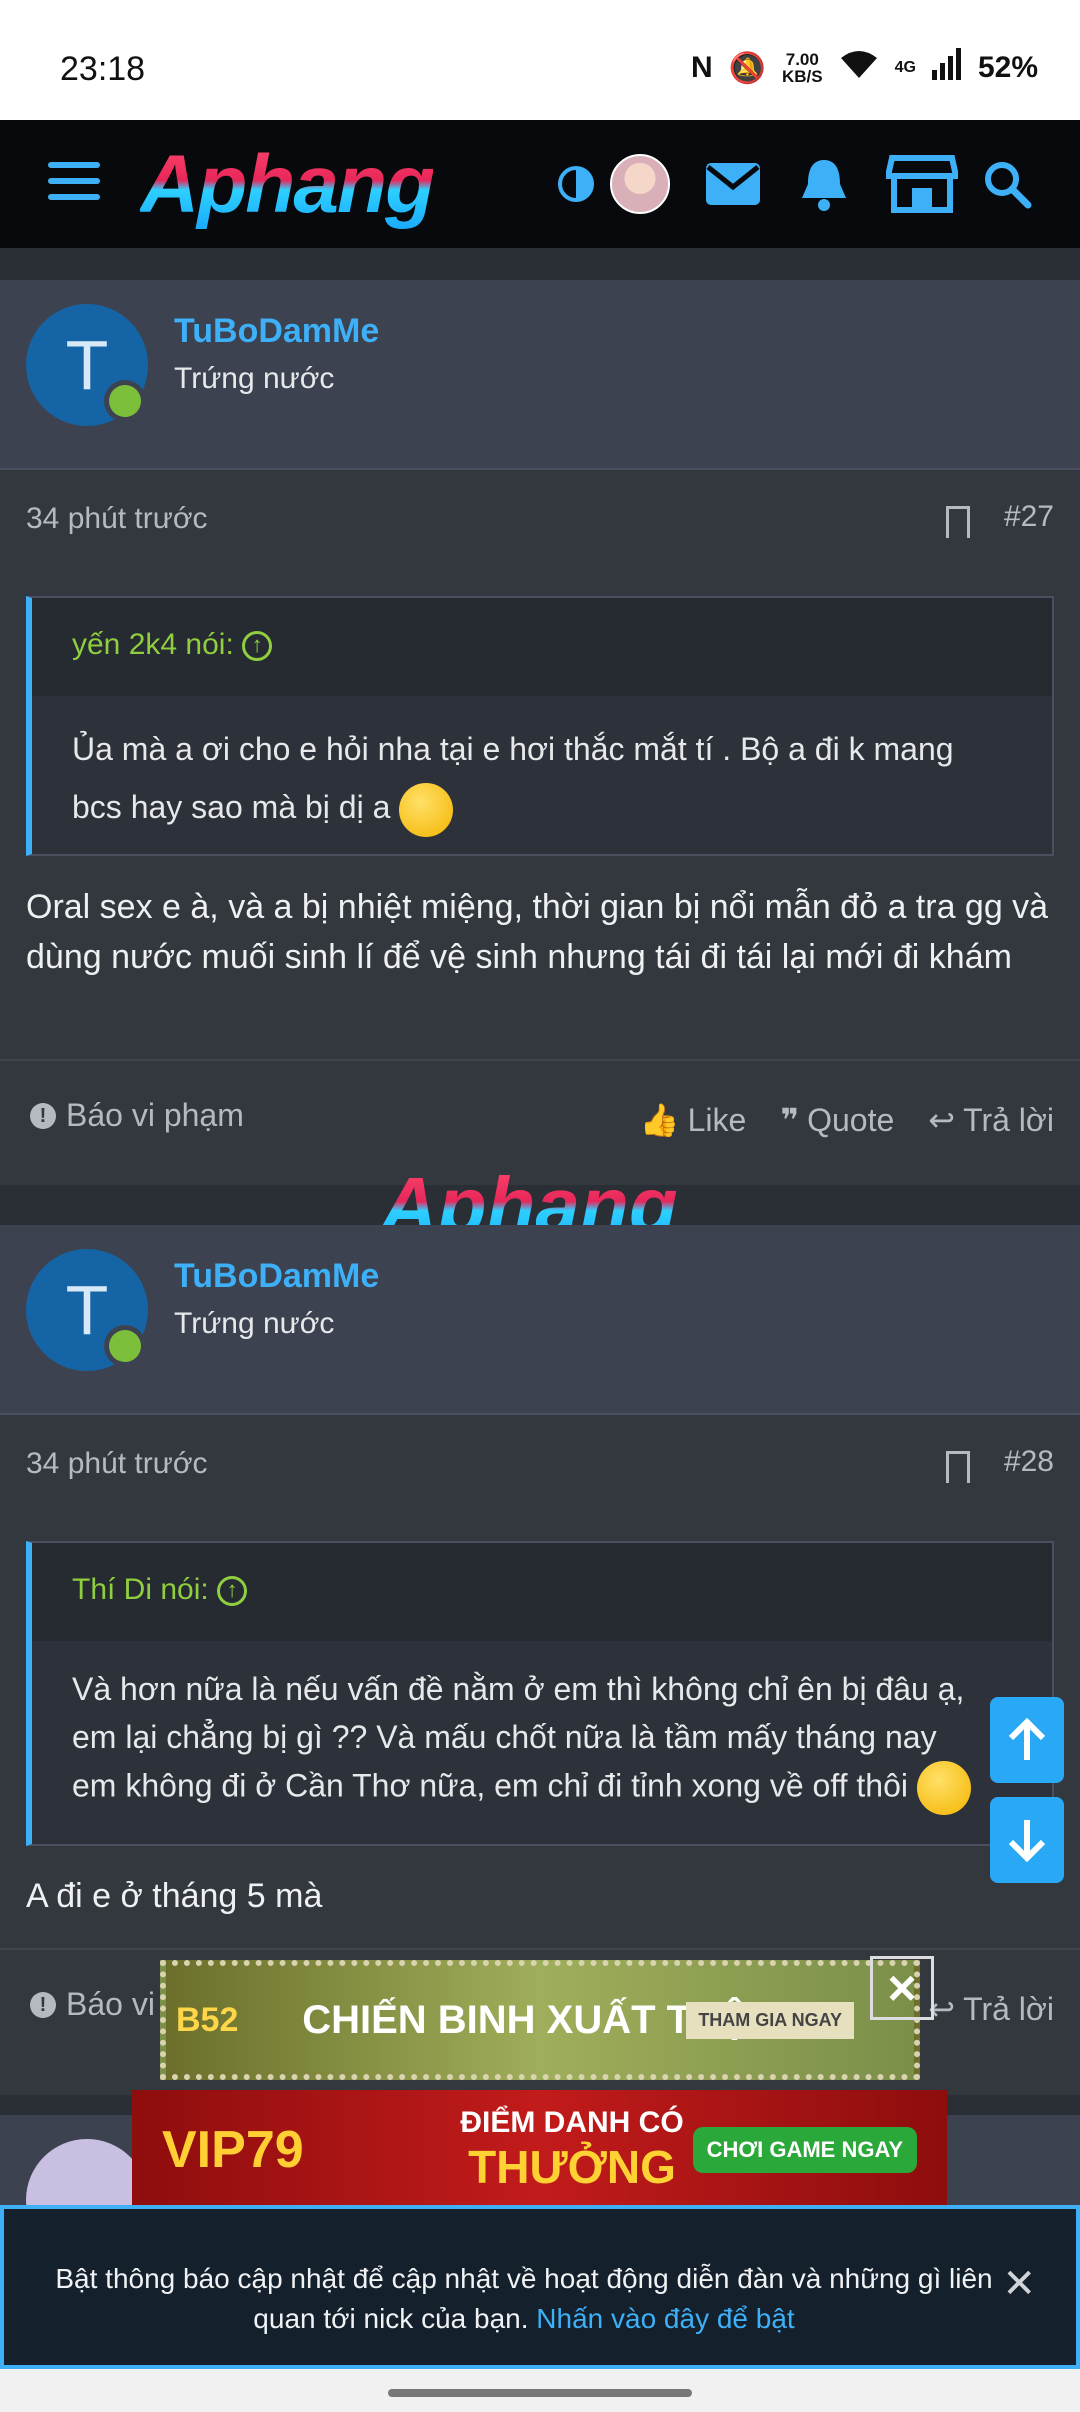 This screenshot has width=1080, height=2412. Describe the element at coordinates (1029, 1462) in the screenshot. I see `post-number: #28` at that location.